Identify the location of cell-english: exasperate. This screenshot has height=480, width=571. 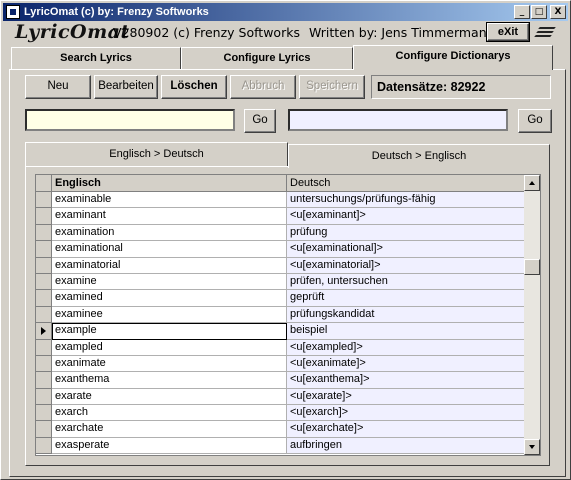
(169, 446).